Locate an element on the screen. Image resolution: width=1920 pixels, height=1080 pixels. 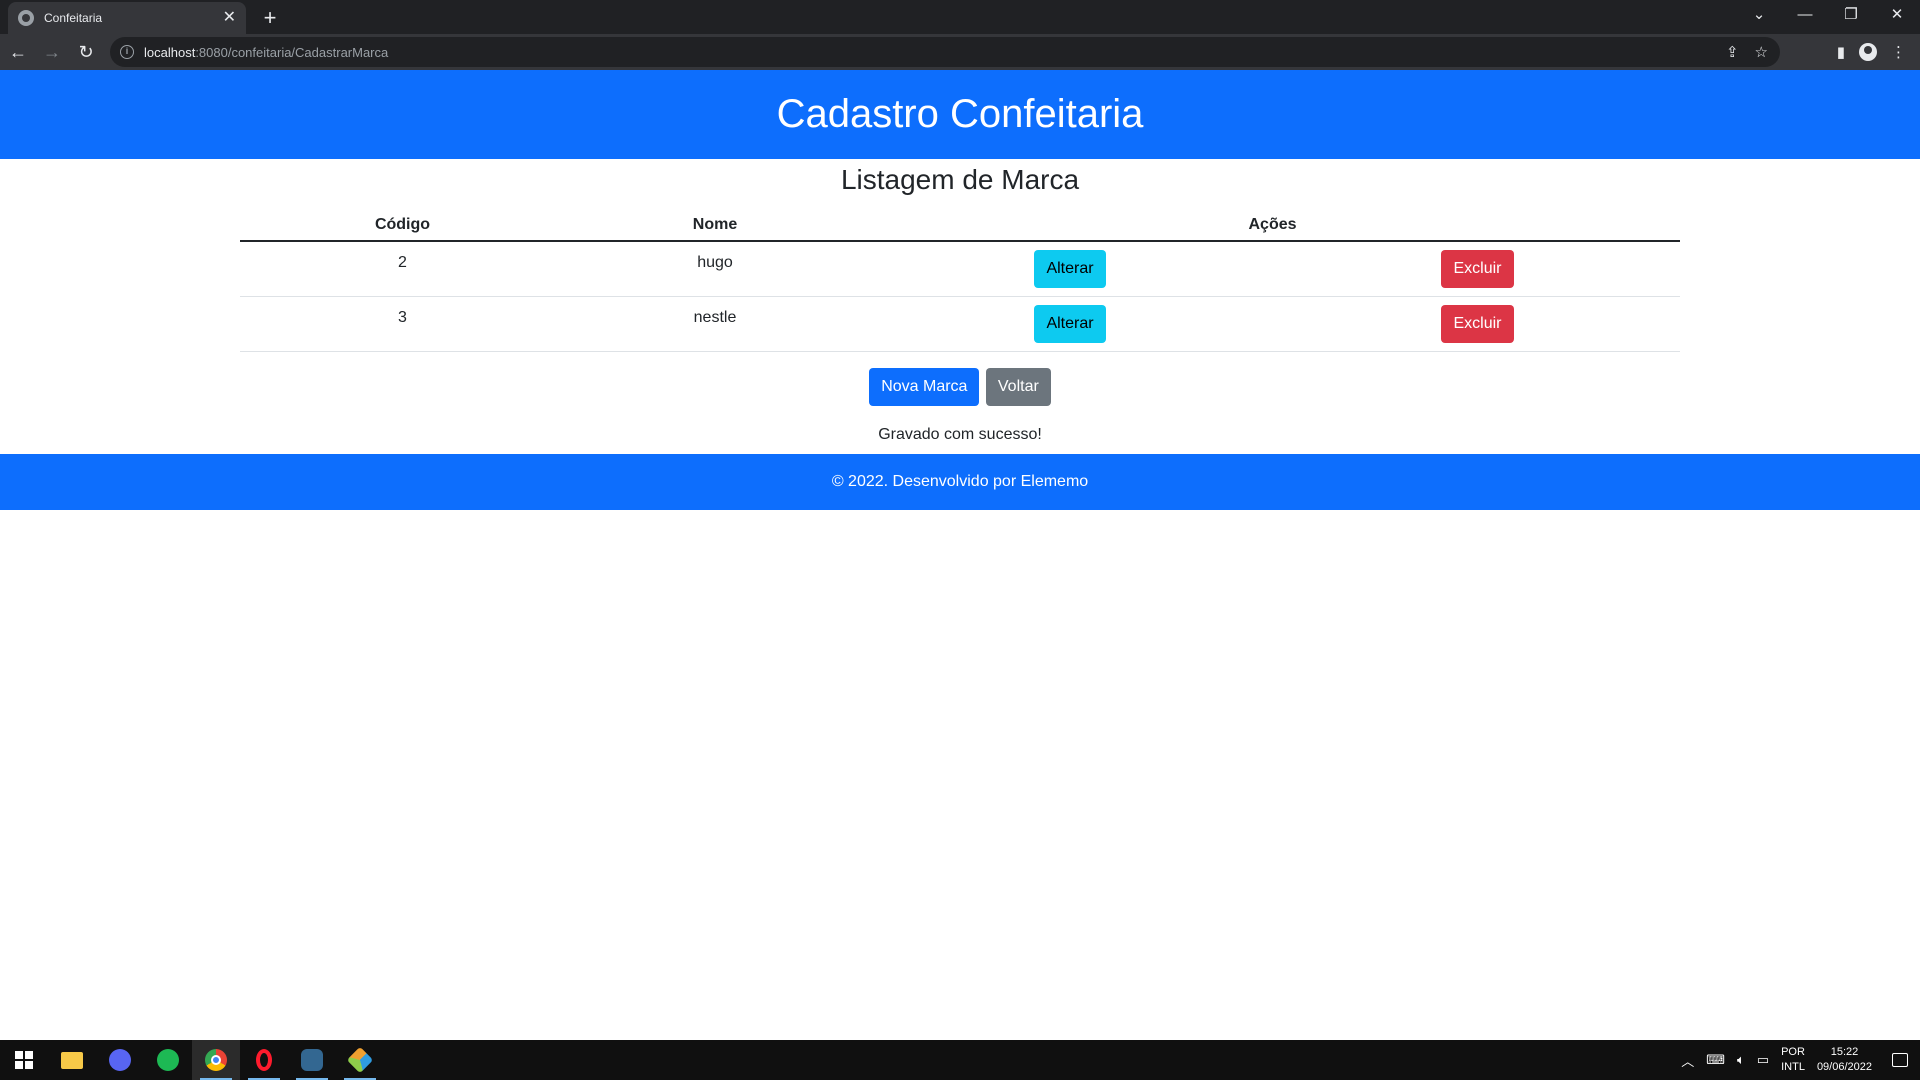
cell-codigo: 2 is located at coordinates (402, 269).